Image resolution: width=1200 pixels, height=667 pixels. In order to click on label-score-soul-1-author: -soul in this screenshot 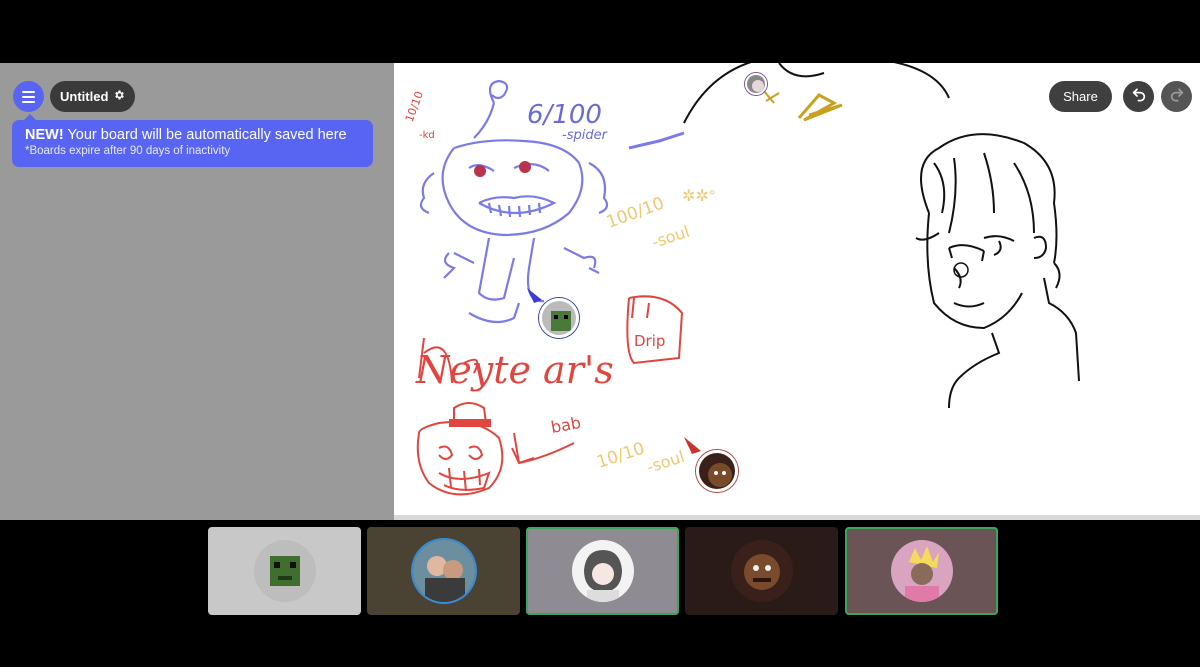, I will do `click(670, 237)`.